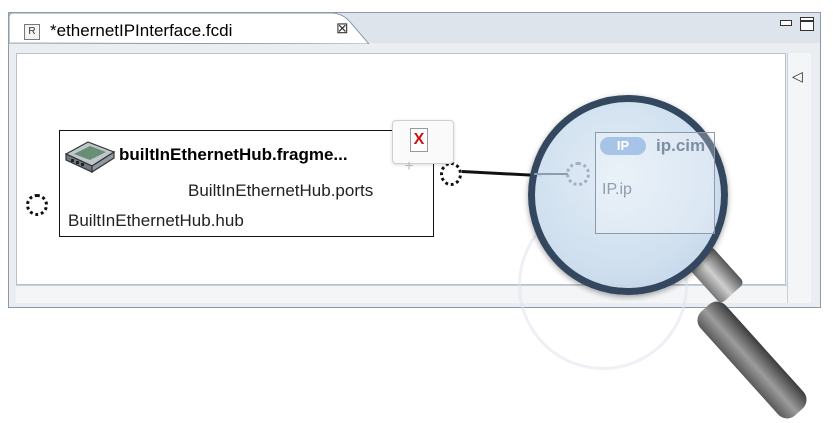  I want to click on file-icon: R, so click(32, 32).